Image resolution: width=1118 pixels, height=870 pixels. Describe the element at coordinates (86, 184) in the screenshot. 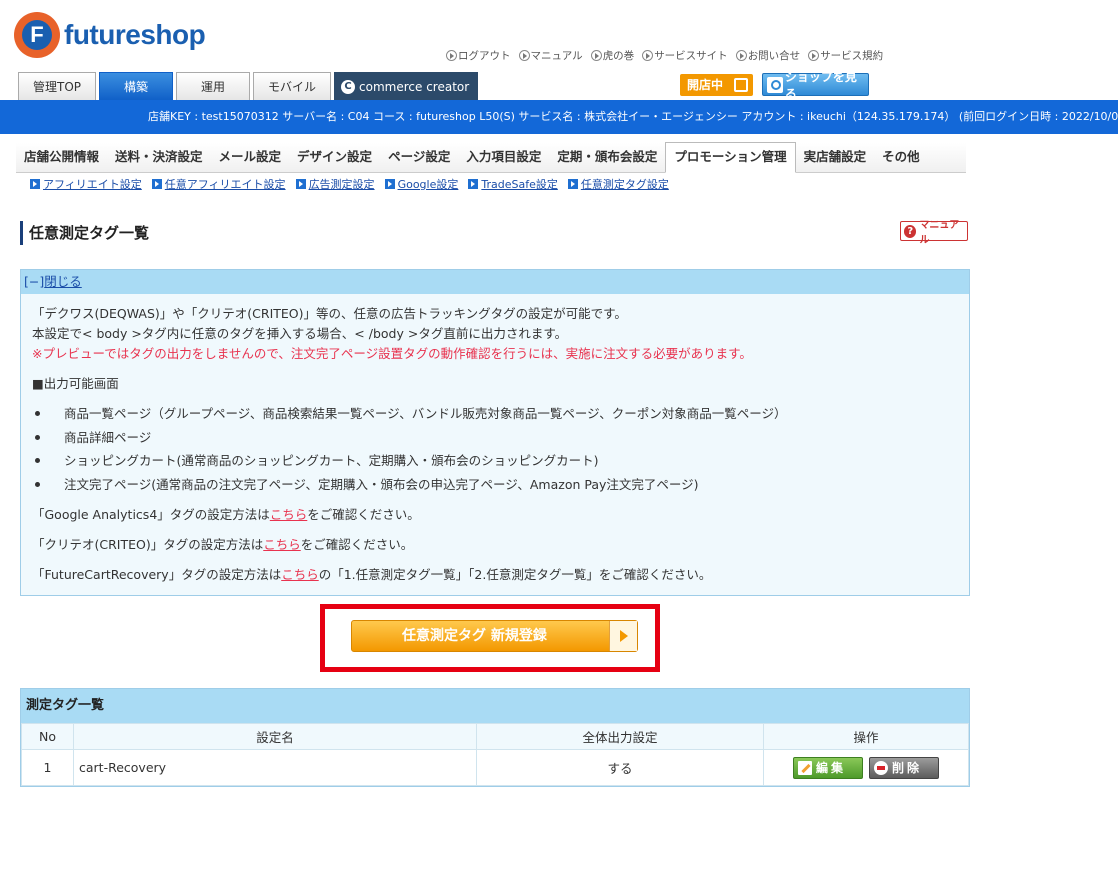

I see `subnav-affiliate: アフィリエイト設定` at that location.